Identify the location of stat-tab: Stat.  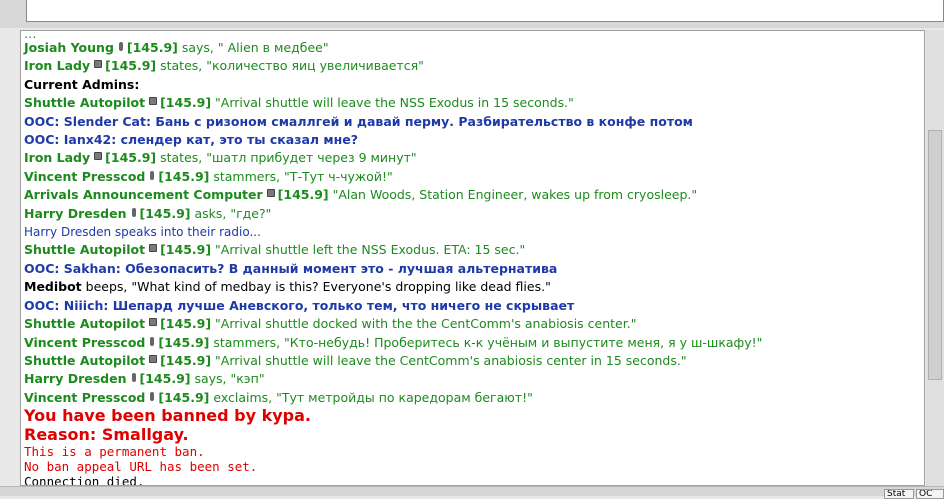
(899, 494).